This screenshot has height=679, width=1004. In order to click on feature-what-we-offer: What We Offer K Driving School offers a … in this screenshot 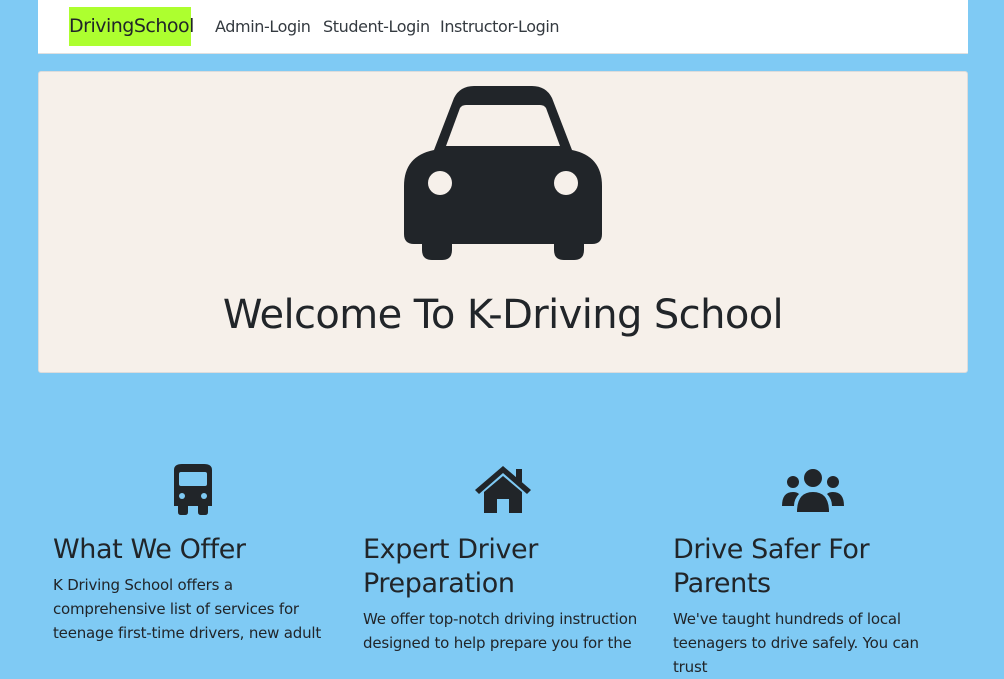, I will do `click(193, 553)`.